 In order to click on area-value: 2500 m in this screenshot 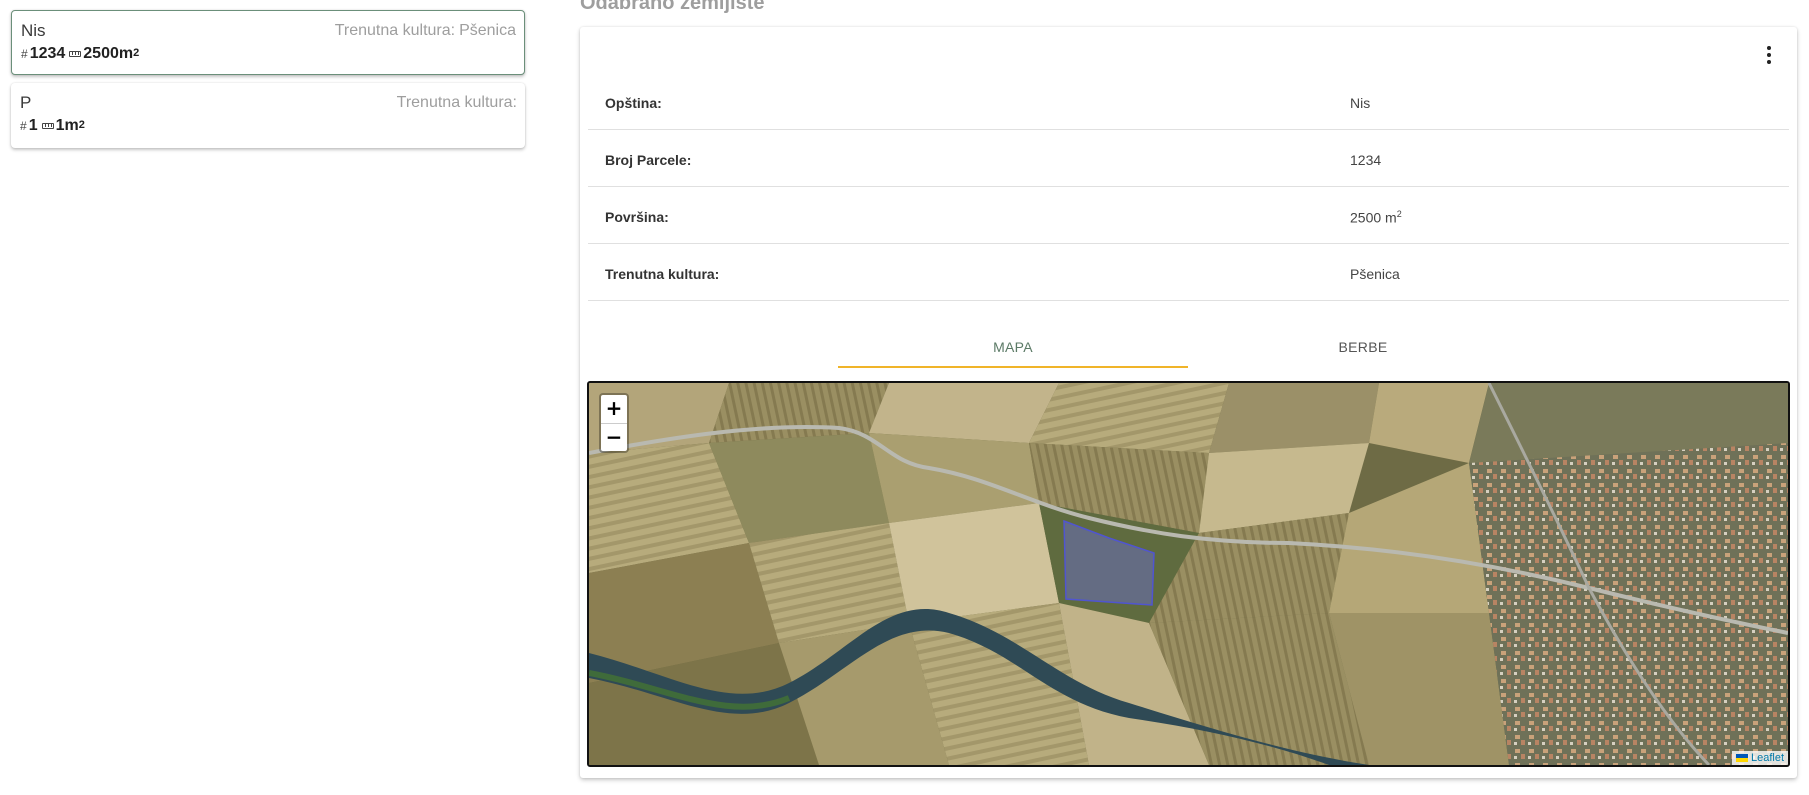, I will do `click(1373, 217)`.